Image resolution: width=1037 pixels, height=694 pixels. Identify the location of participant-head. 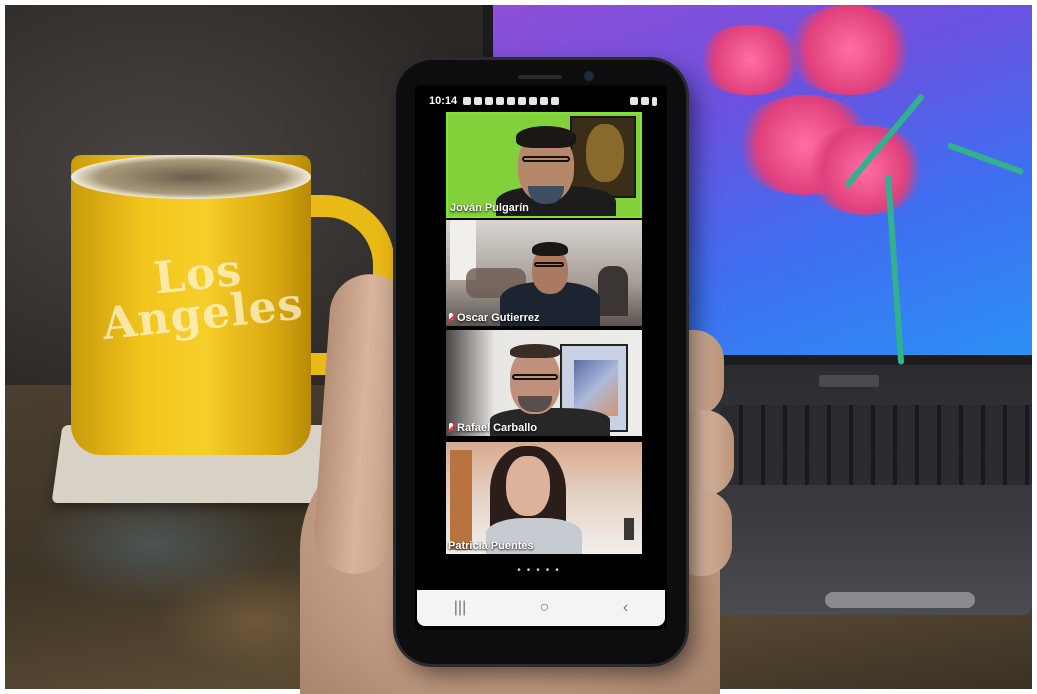
(528, 486).